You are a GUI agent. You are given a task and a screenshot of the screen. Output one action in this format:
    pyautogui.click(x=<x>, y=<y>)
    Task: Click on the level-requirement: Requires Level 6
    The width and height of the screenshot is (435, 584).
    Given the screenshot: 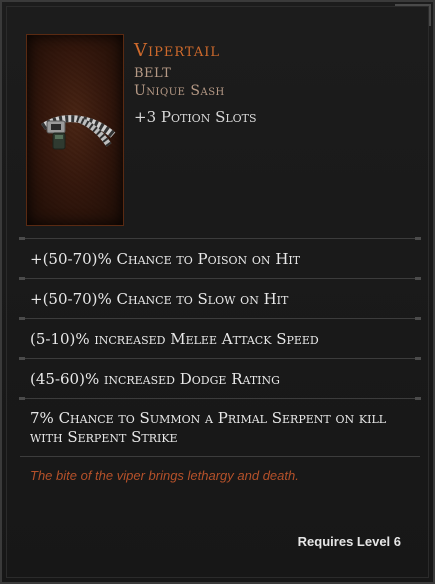 What is the action you would take?
    pyautogui.click(x=349, y=541)
    